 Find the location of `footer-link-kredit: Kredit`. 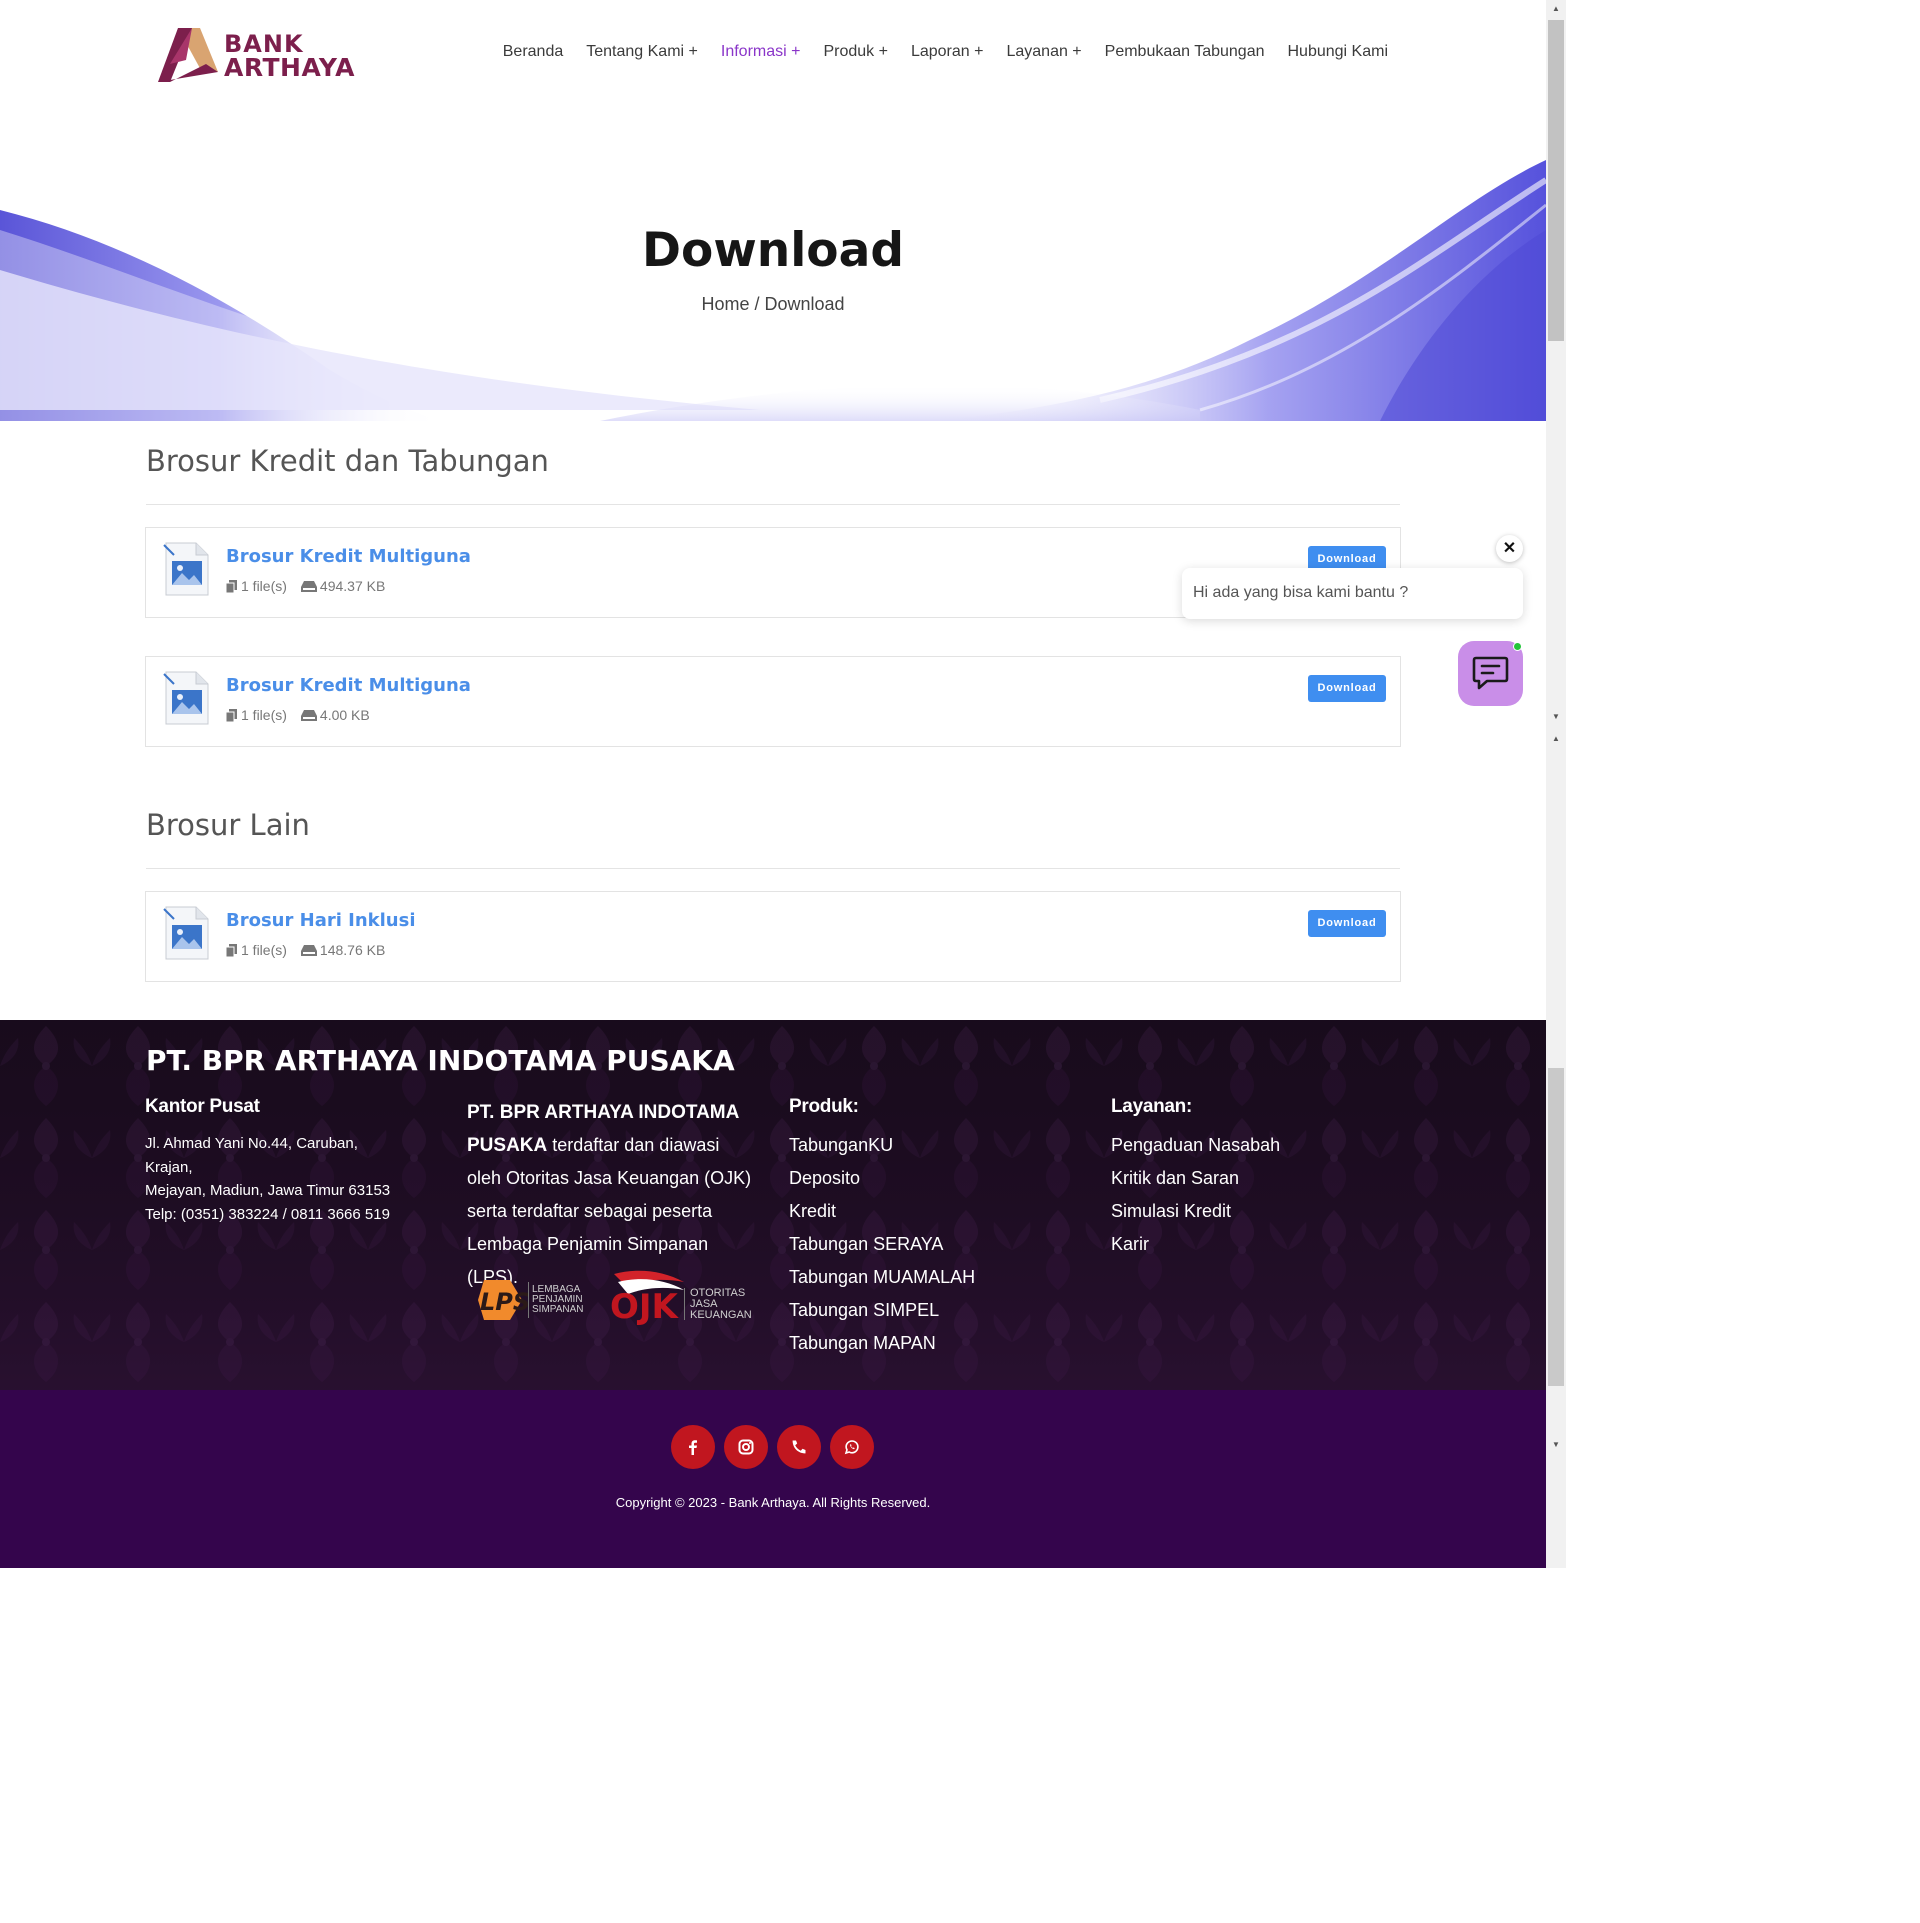

footer-link-kredit: Kredit is located at coordinates (882, 1211).